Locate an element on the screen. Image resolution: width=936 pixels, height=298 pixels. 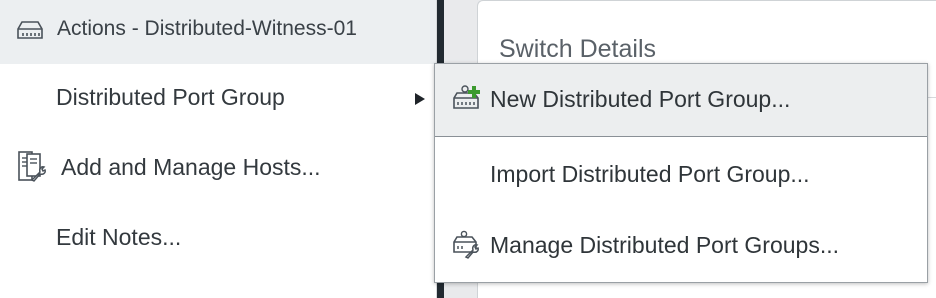
menu-item-distributed-port-group: Distributed Port Group is located at coordinates (218, 98).